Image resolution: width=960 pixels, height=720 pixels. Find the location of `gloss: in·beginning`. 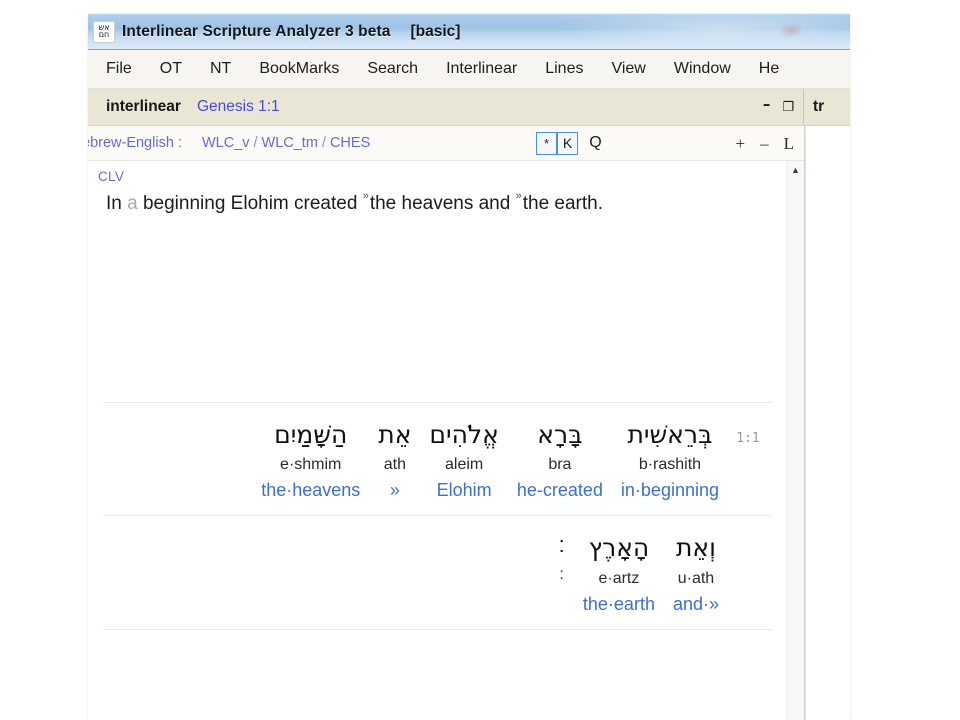

gloss: in·beginning is located at coordinates (670, 490).